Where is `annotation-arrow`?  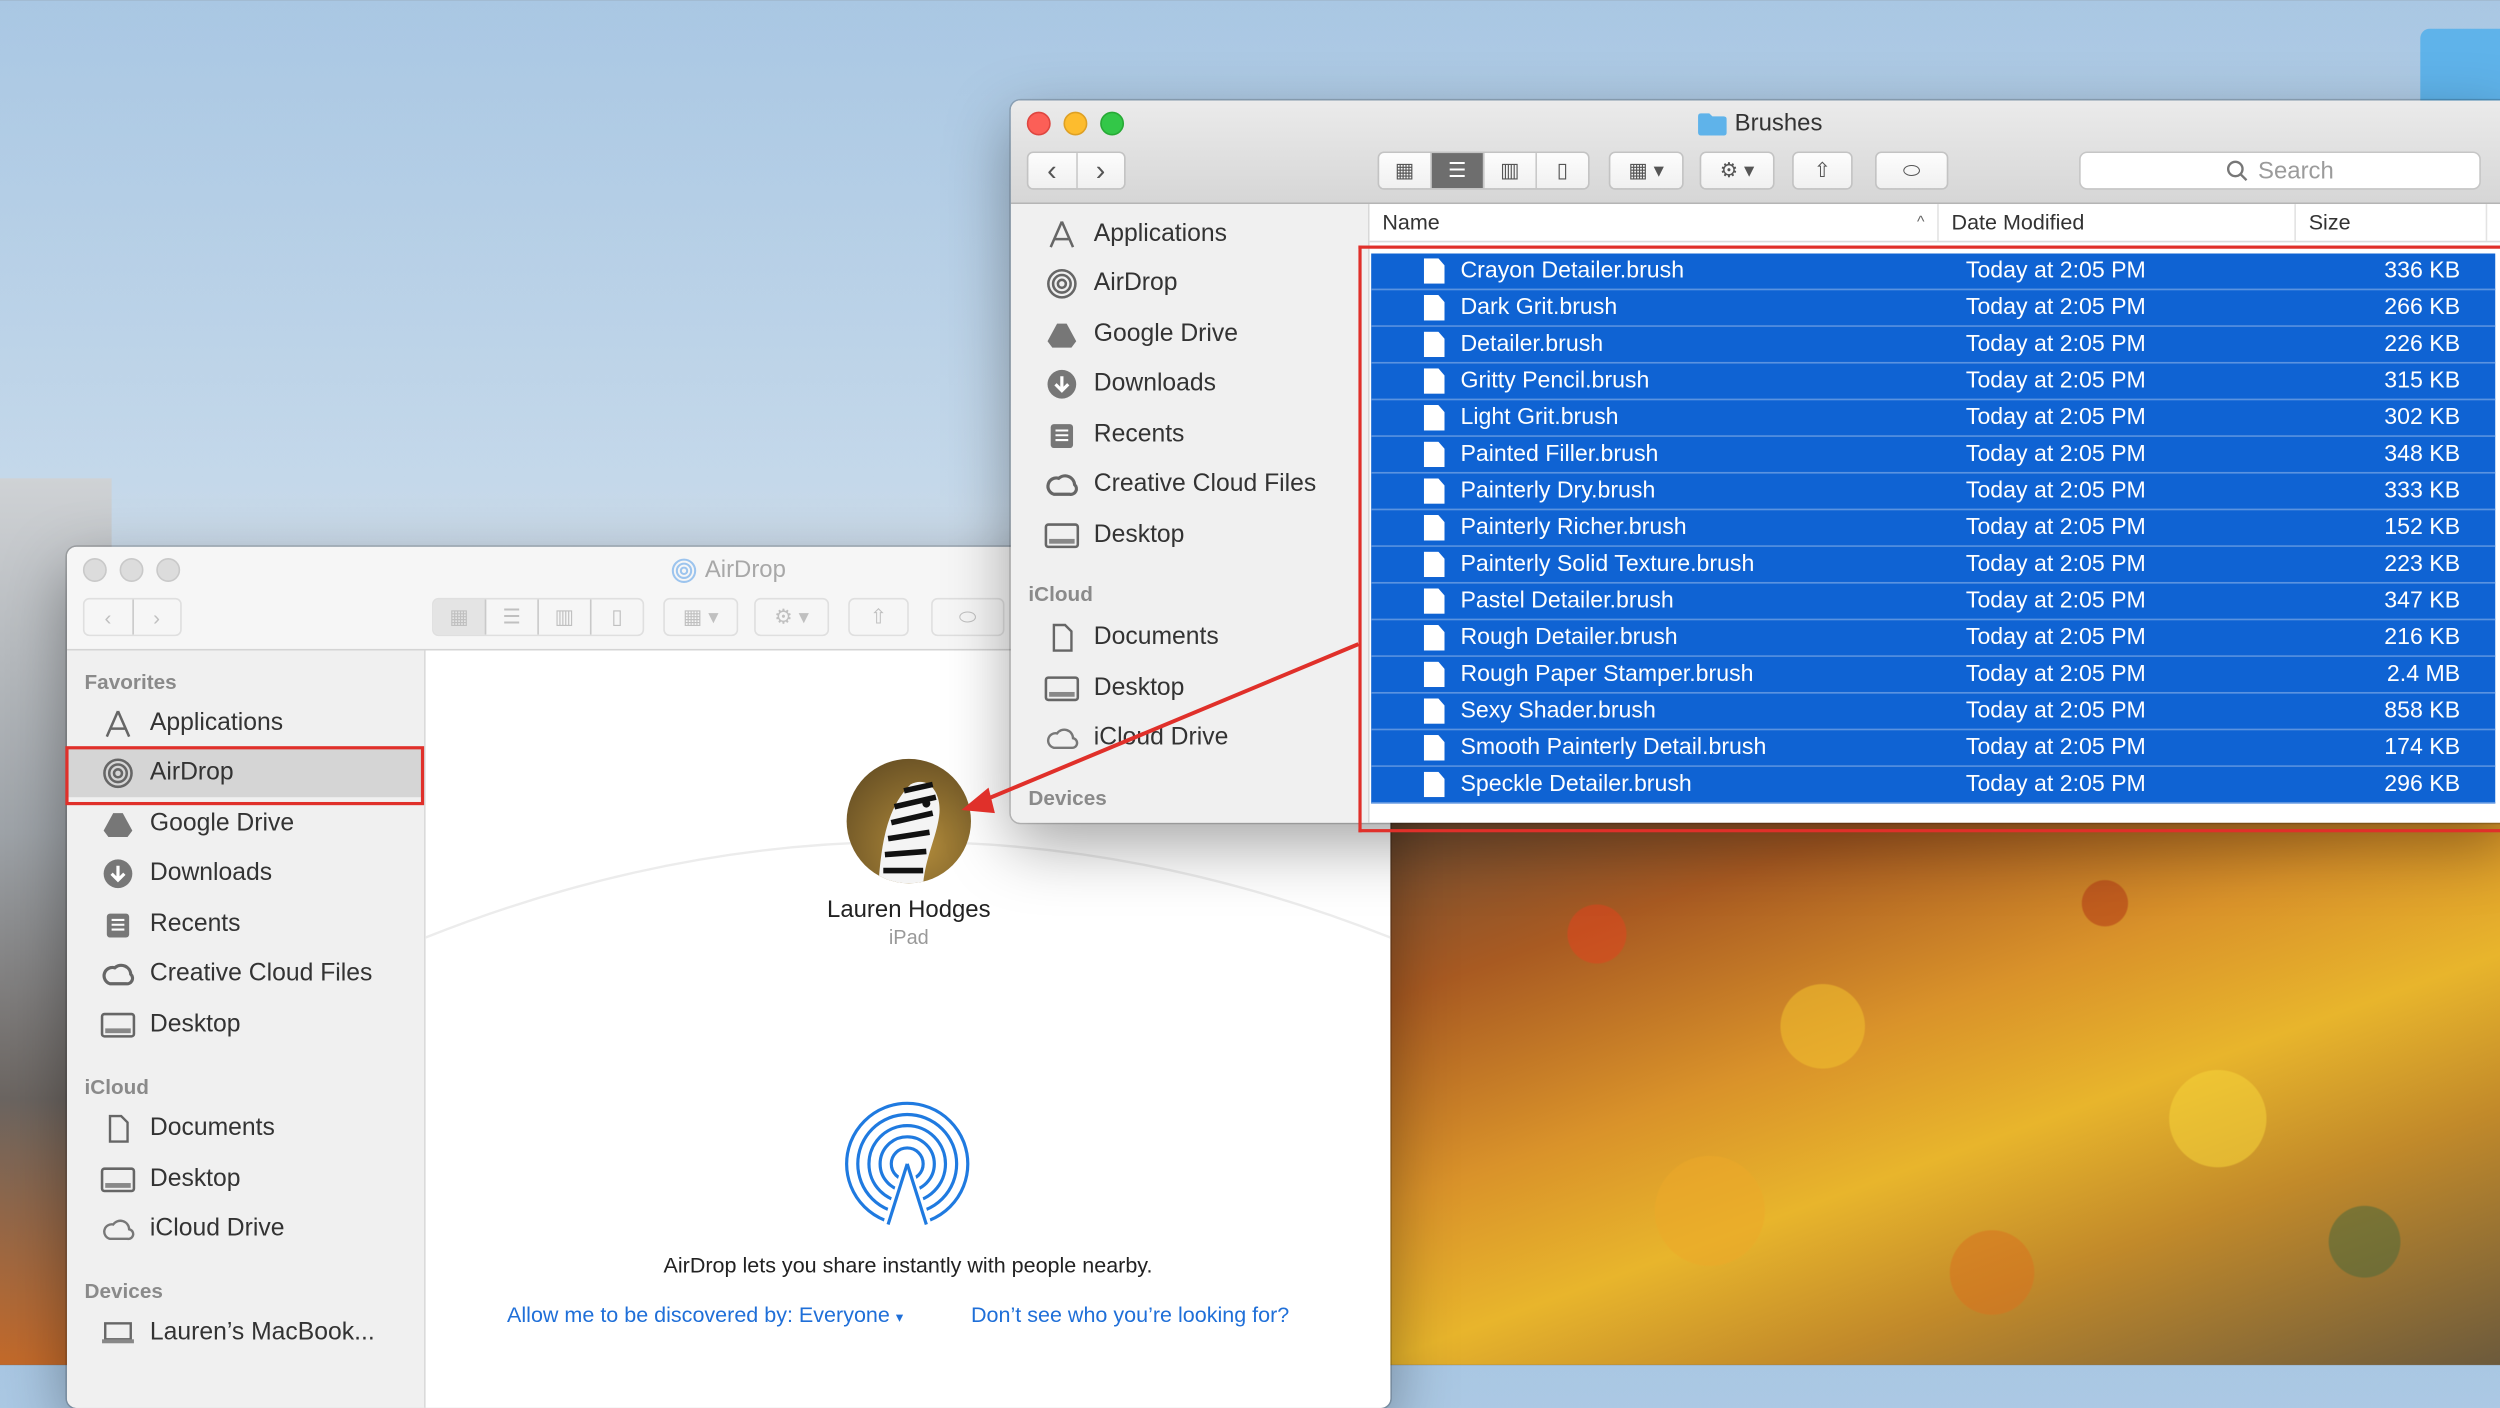 annotation-arrow is located at coordinates (1160, 728).